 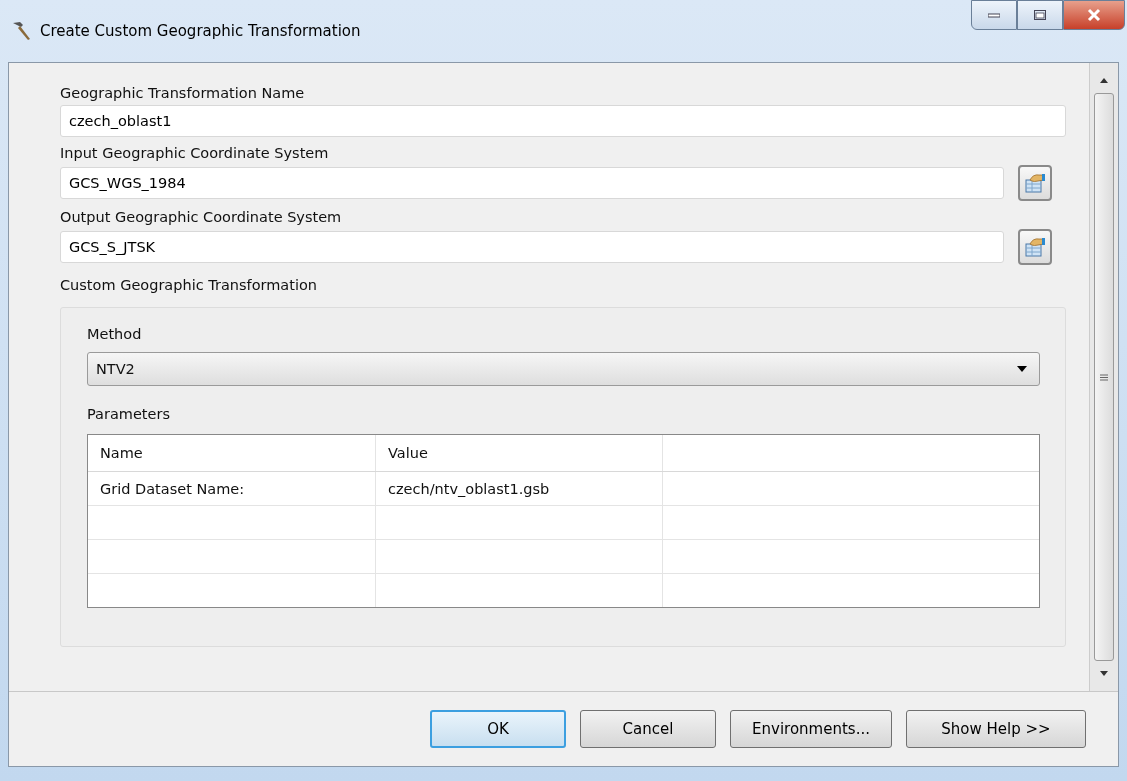 I want to click on method-dropdown: NTV2, so click(x=563, y=369).